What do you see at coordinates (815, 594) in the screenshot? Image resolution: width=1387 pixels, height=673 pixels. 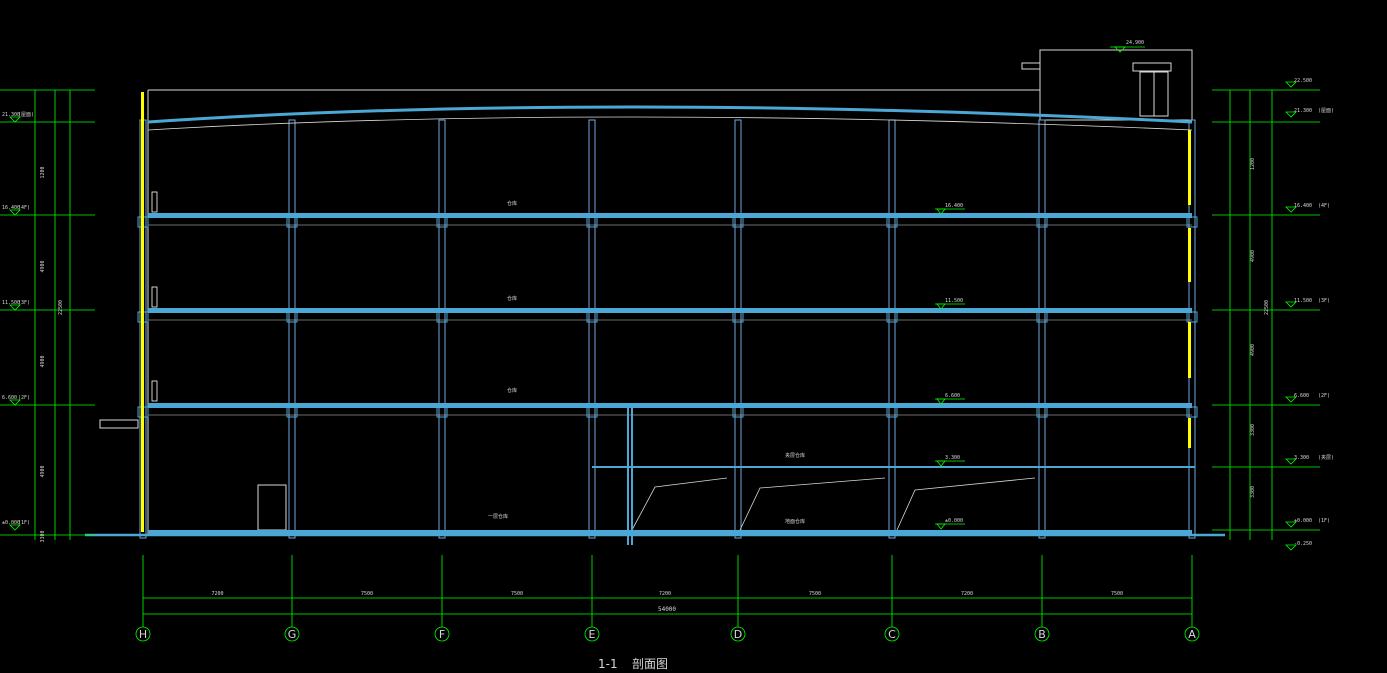 I see `bay-dim-4: 7500` at bounding box center [815, 594].